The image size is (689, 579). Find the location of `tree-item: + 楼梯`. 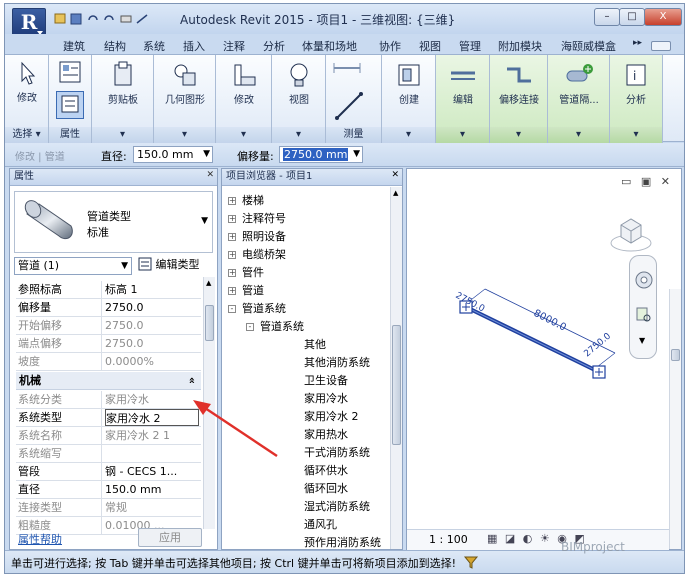

tree-item: + 楼梯 is located at coordinates (246, 201).